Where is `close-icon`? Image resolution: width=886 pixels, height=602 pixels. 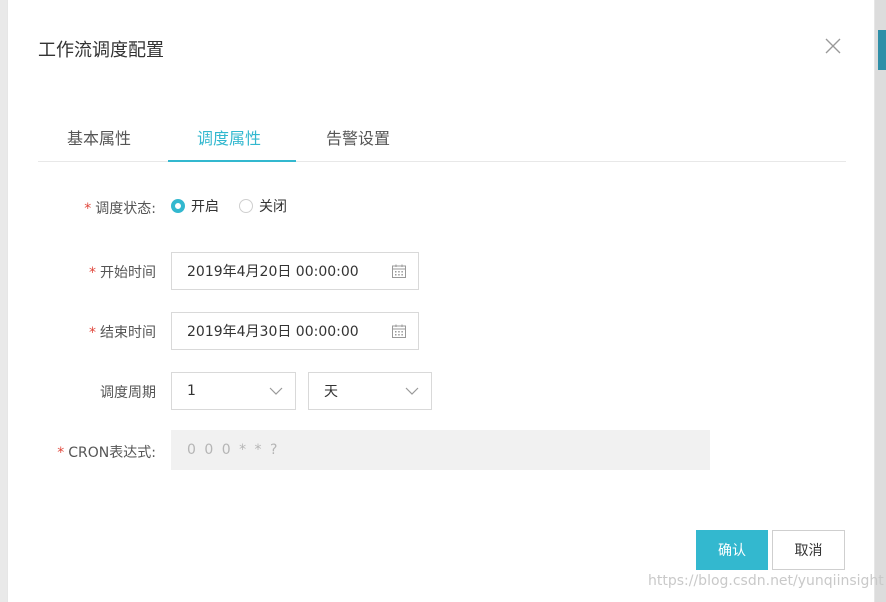
close-icon is located at coordinates (833, 46).